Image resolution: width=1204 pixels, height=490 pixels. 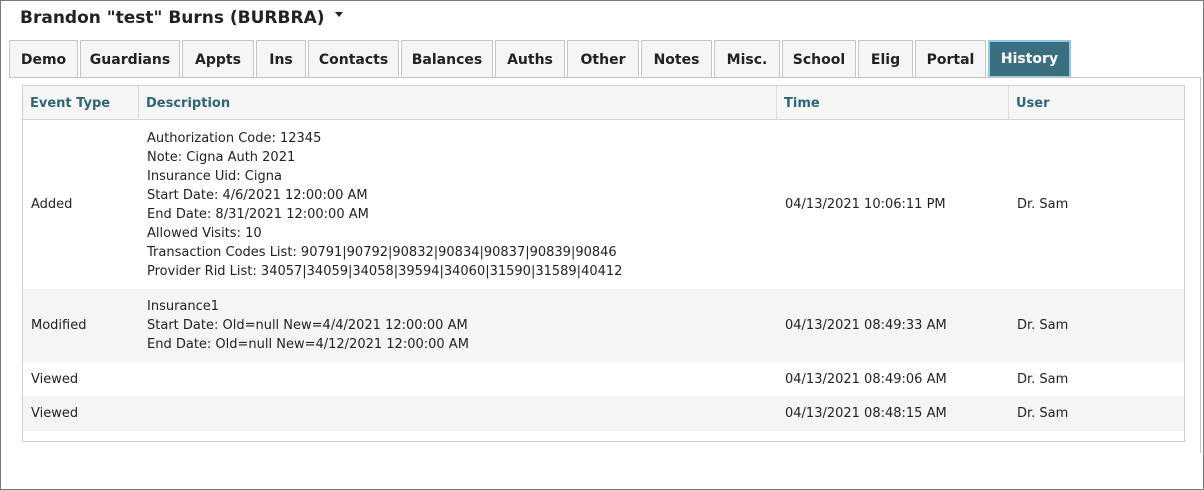 What do you see at coordinates (747, 59) in the screenshot?
I see `tab-misc: Misc.` at bounding box center [747, 59].